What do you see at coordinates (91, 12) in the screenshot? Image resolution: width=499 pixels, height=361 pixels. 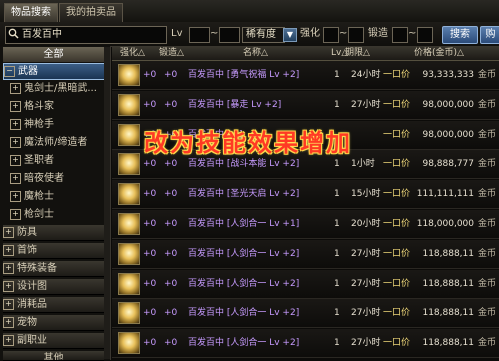 I see `tab-my-auctions: 我的拍卖品` at bounding box center [91, 12].